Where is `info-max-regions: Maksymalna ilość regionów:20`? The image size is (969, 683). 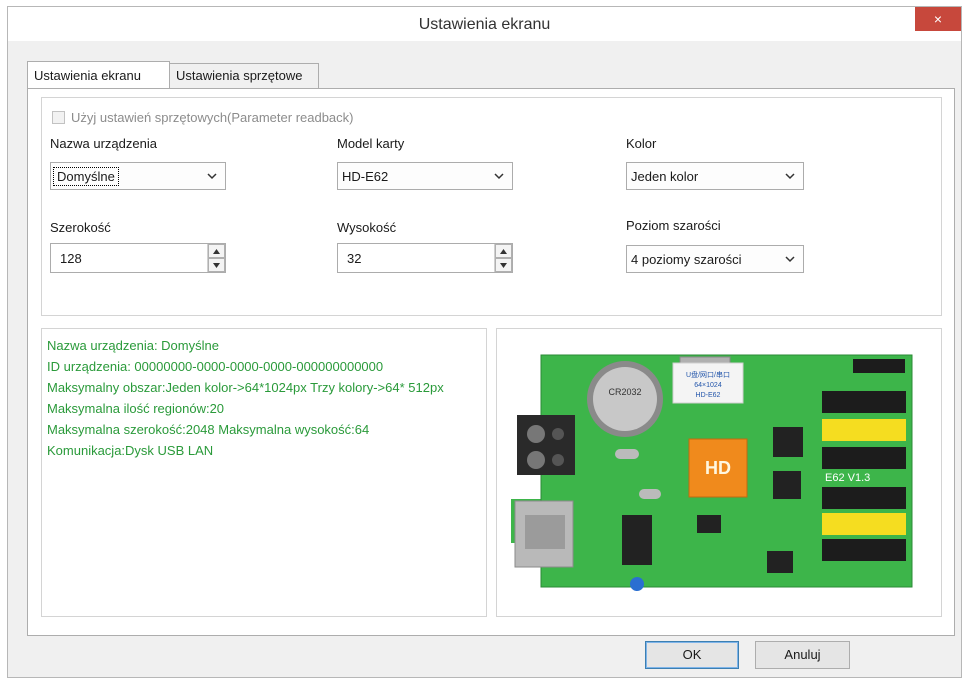 info-max-regions: Maksymalna ilość regionów:20 is located at coordinates (136, 408).